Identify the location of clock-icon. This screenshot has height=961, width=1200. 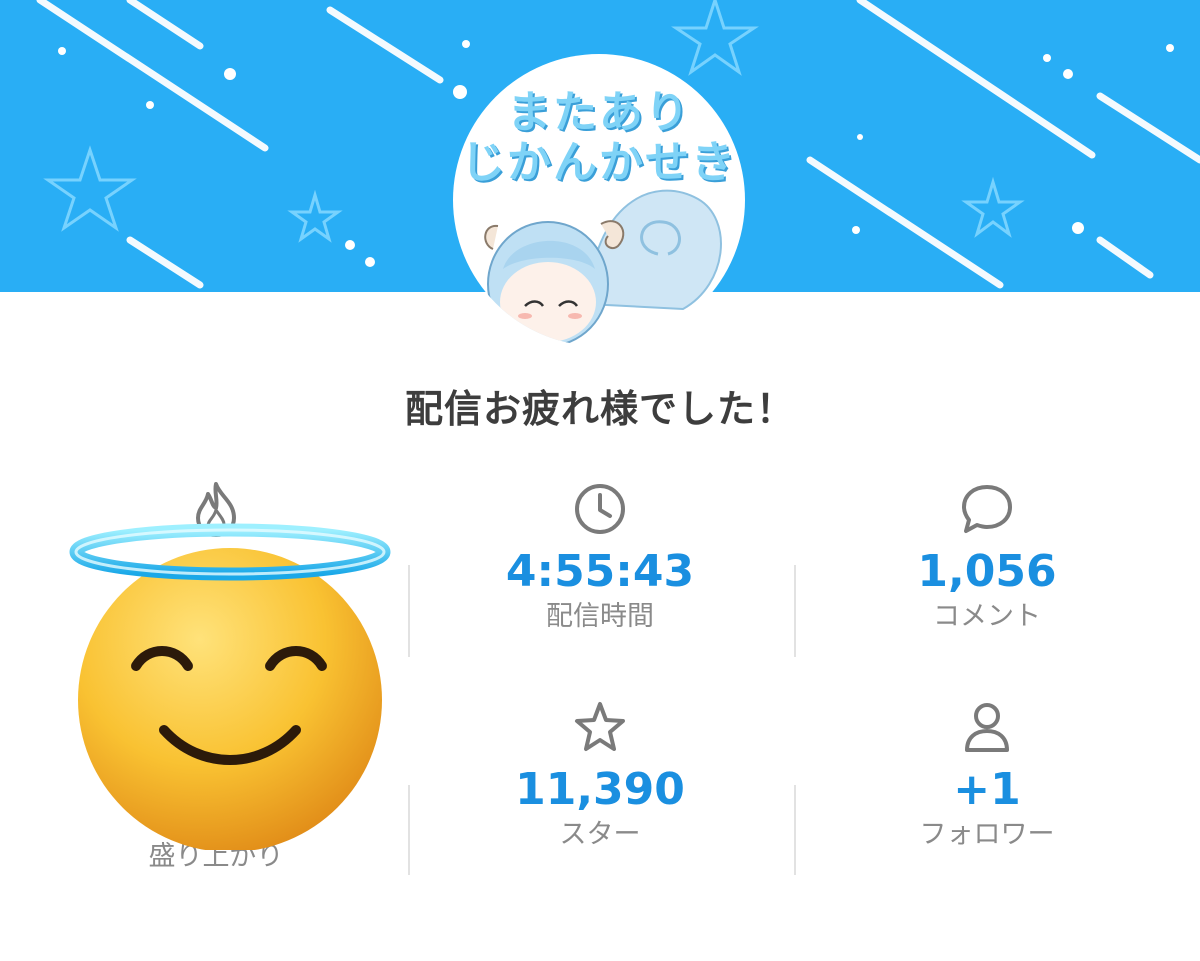
(600, 509).